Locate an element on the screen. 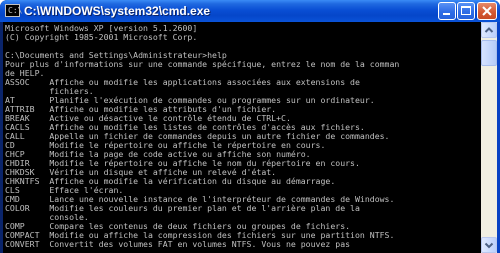 The image size is (500, 253). minimize-button is located at coordinates (447, 11).